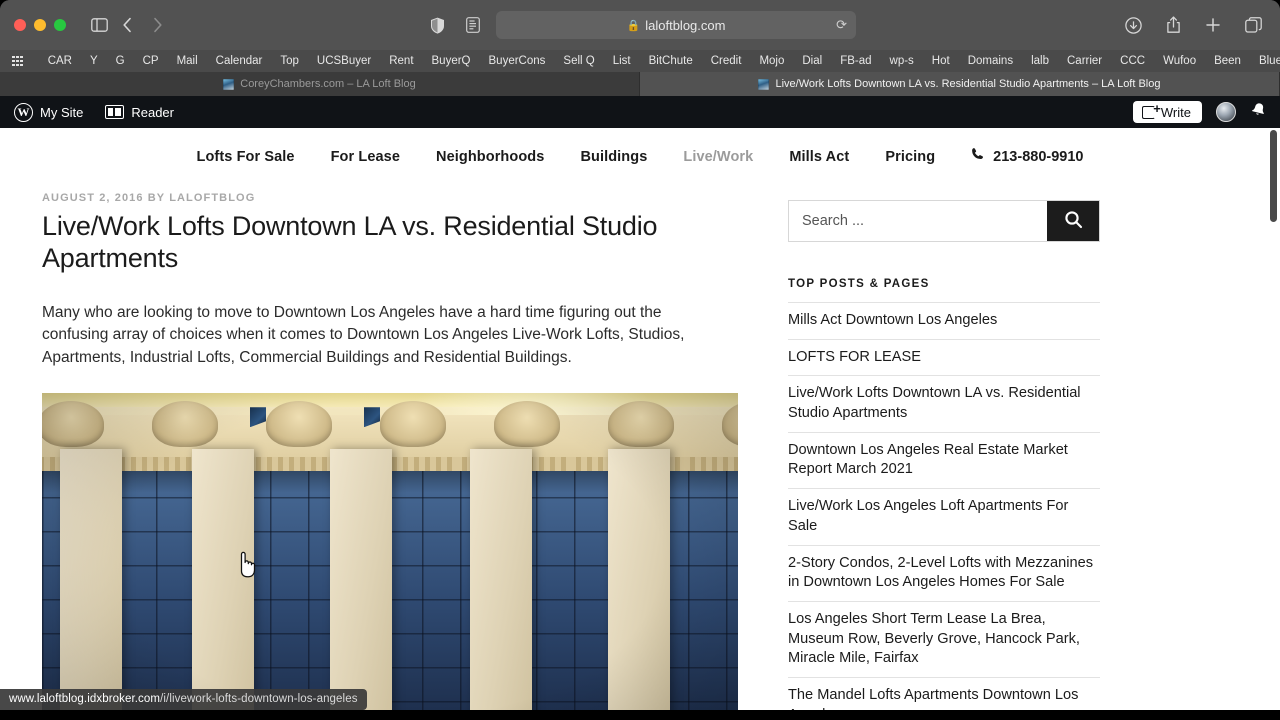 The height and width of the screenshot is (720, 1280). I want to click on share-icon, so click(1173, 25).